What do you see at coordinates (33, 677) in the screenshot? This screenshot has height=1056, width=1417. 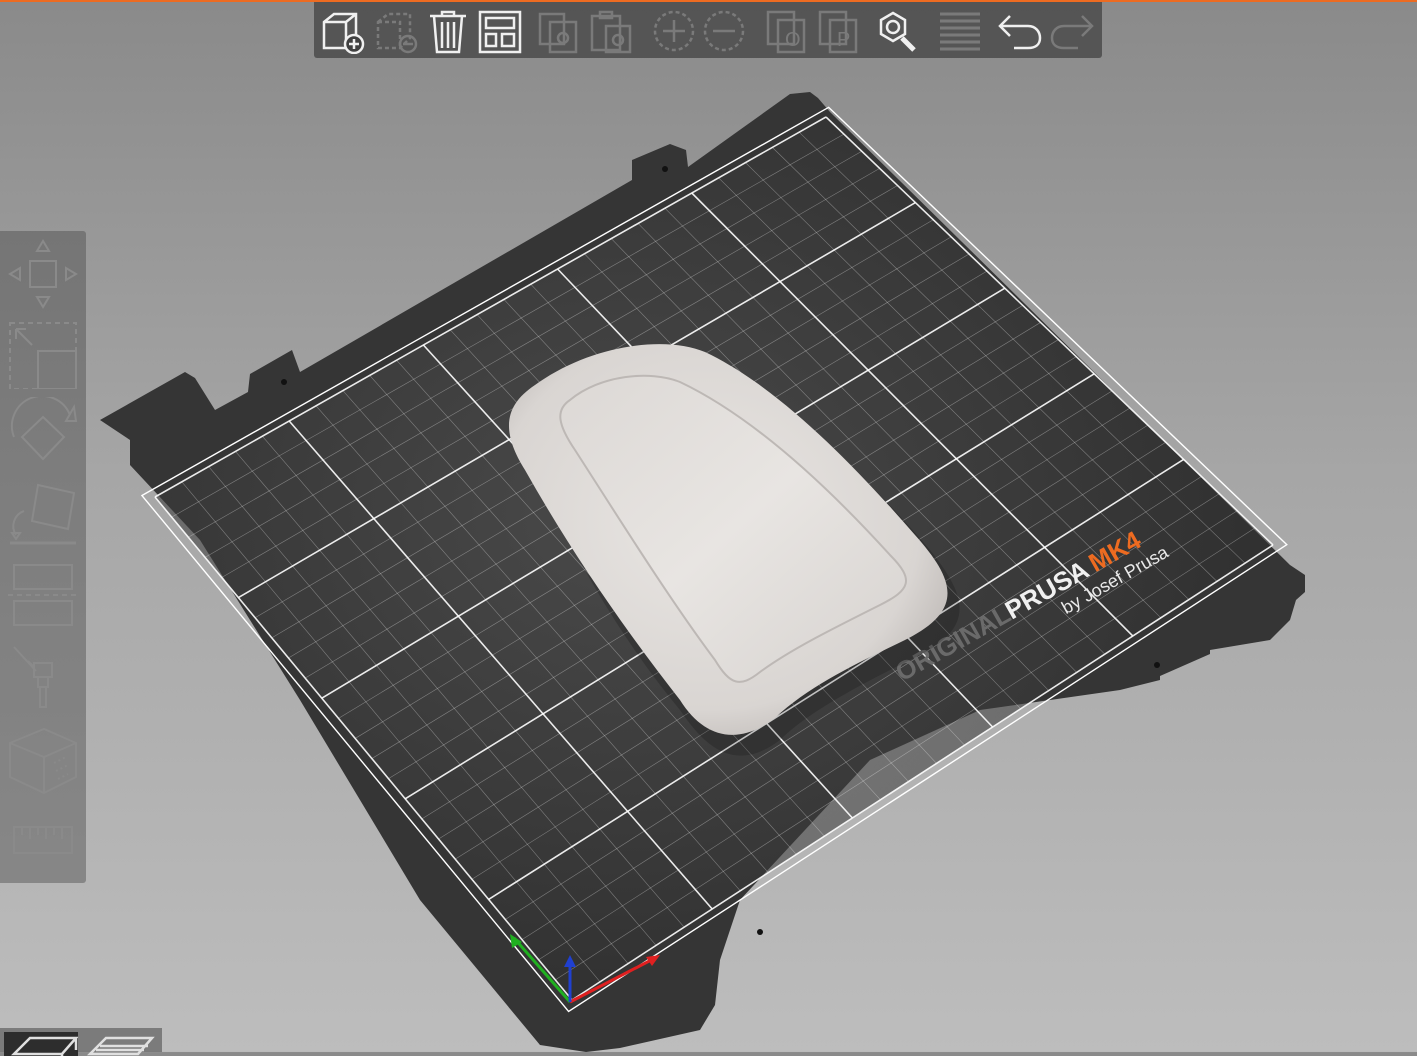 I see `paint-brush-icon` at bounding box center [33, 677].